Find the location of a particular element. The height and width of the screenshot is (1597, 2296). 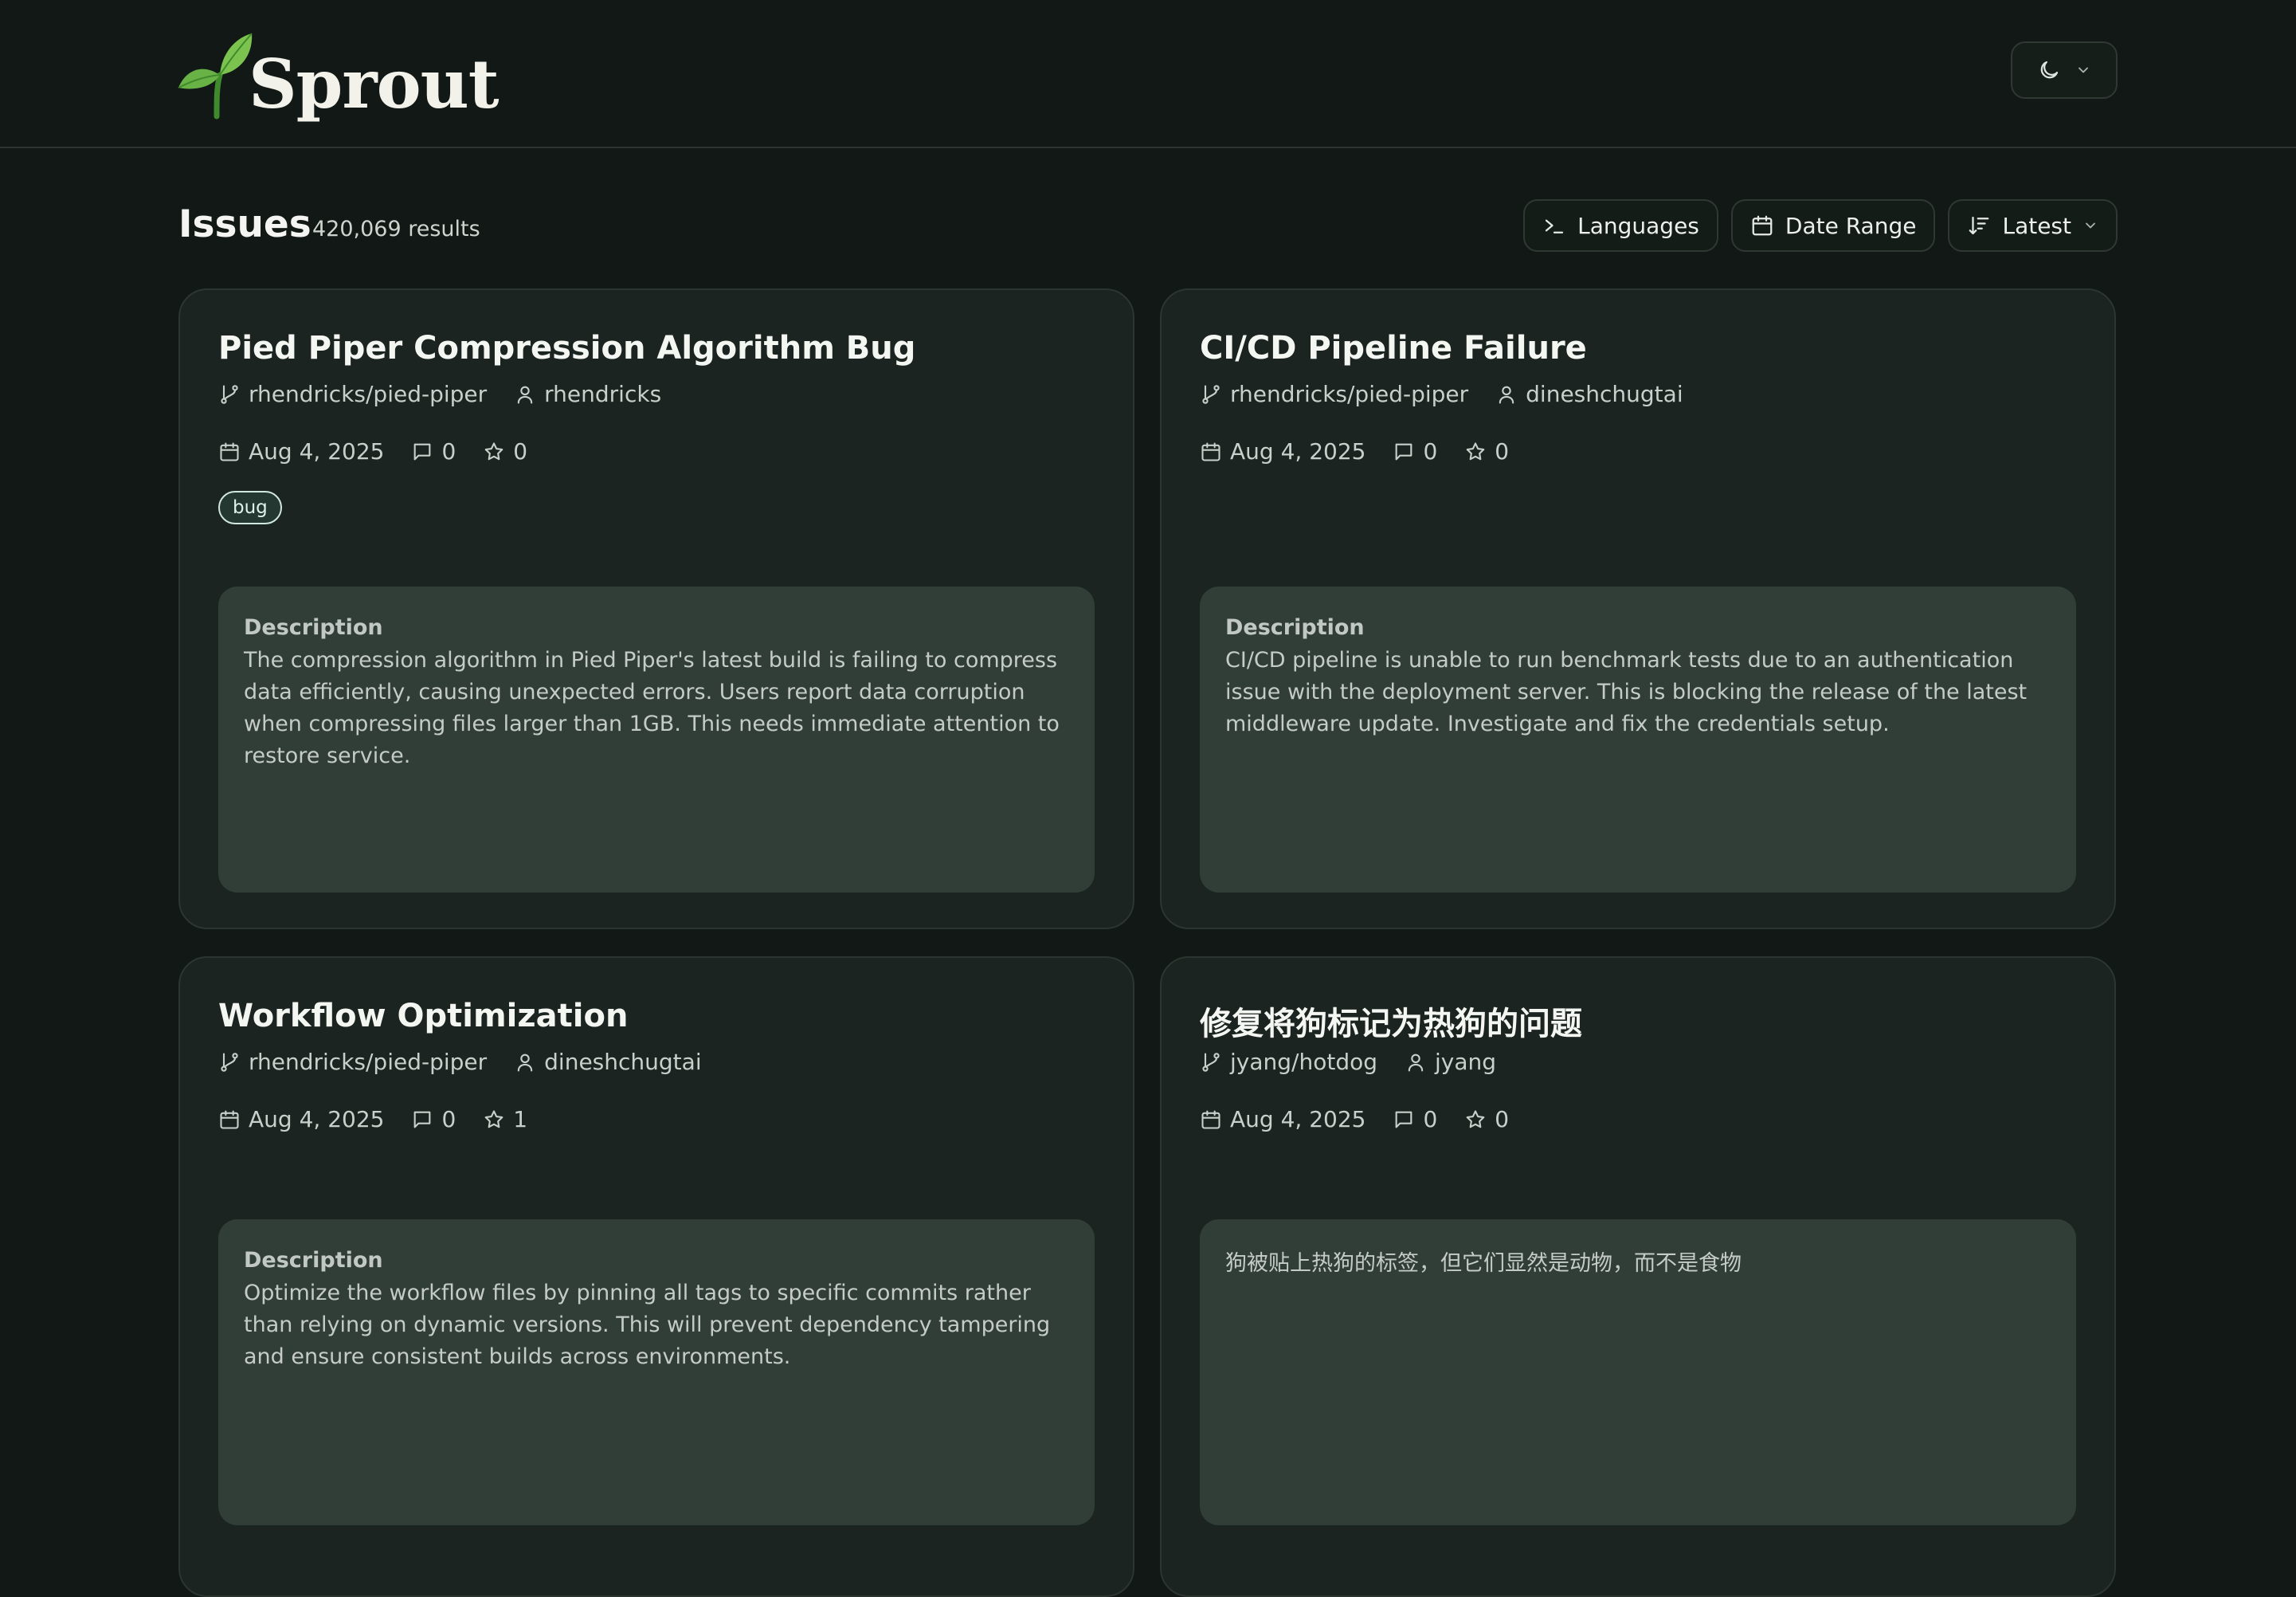

issue-title: 修复将狗标记为热狗的问题 is located at coordinates (1391, 1021).